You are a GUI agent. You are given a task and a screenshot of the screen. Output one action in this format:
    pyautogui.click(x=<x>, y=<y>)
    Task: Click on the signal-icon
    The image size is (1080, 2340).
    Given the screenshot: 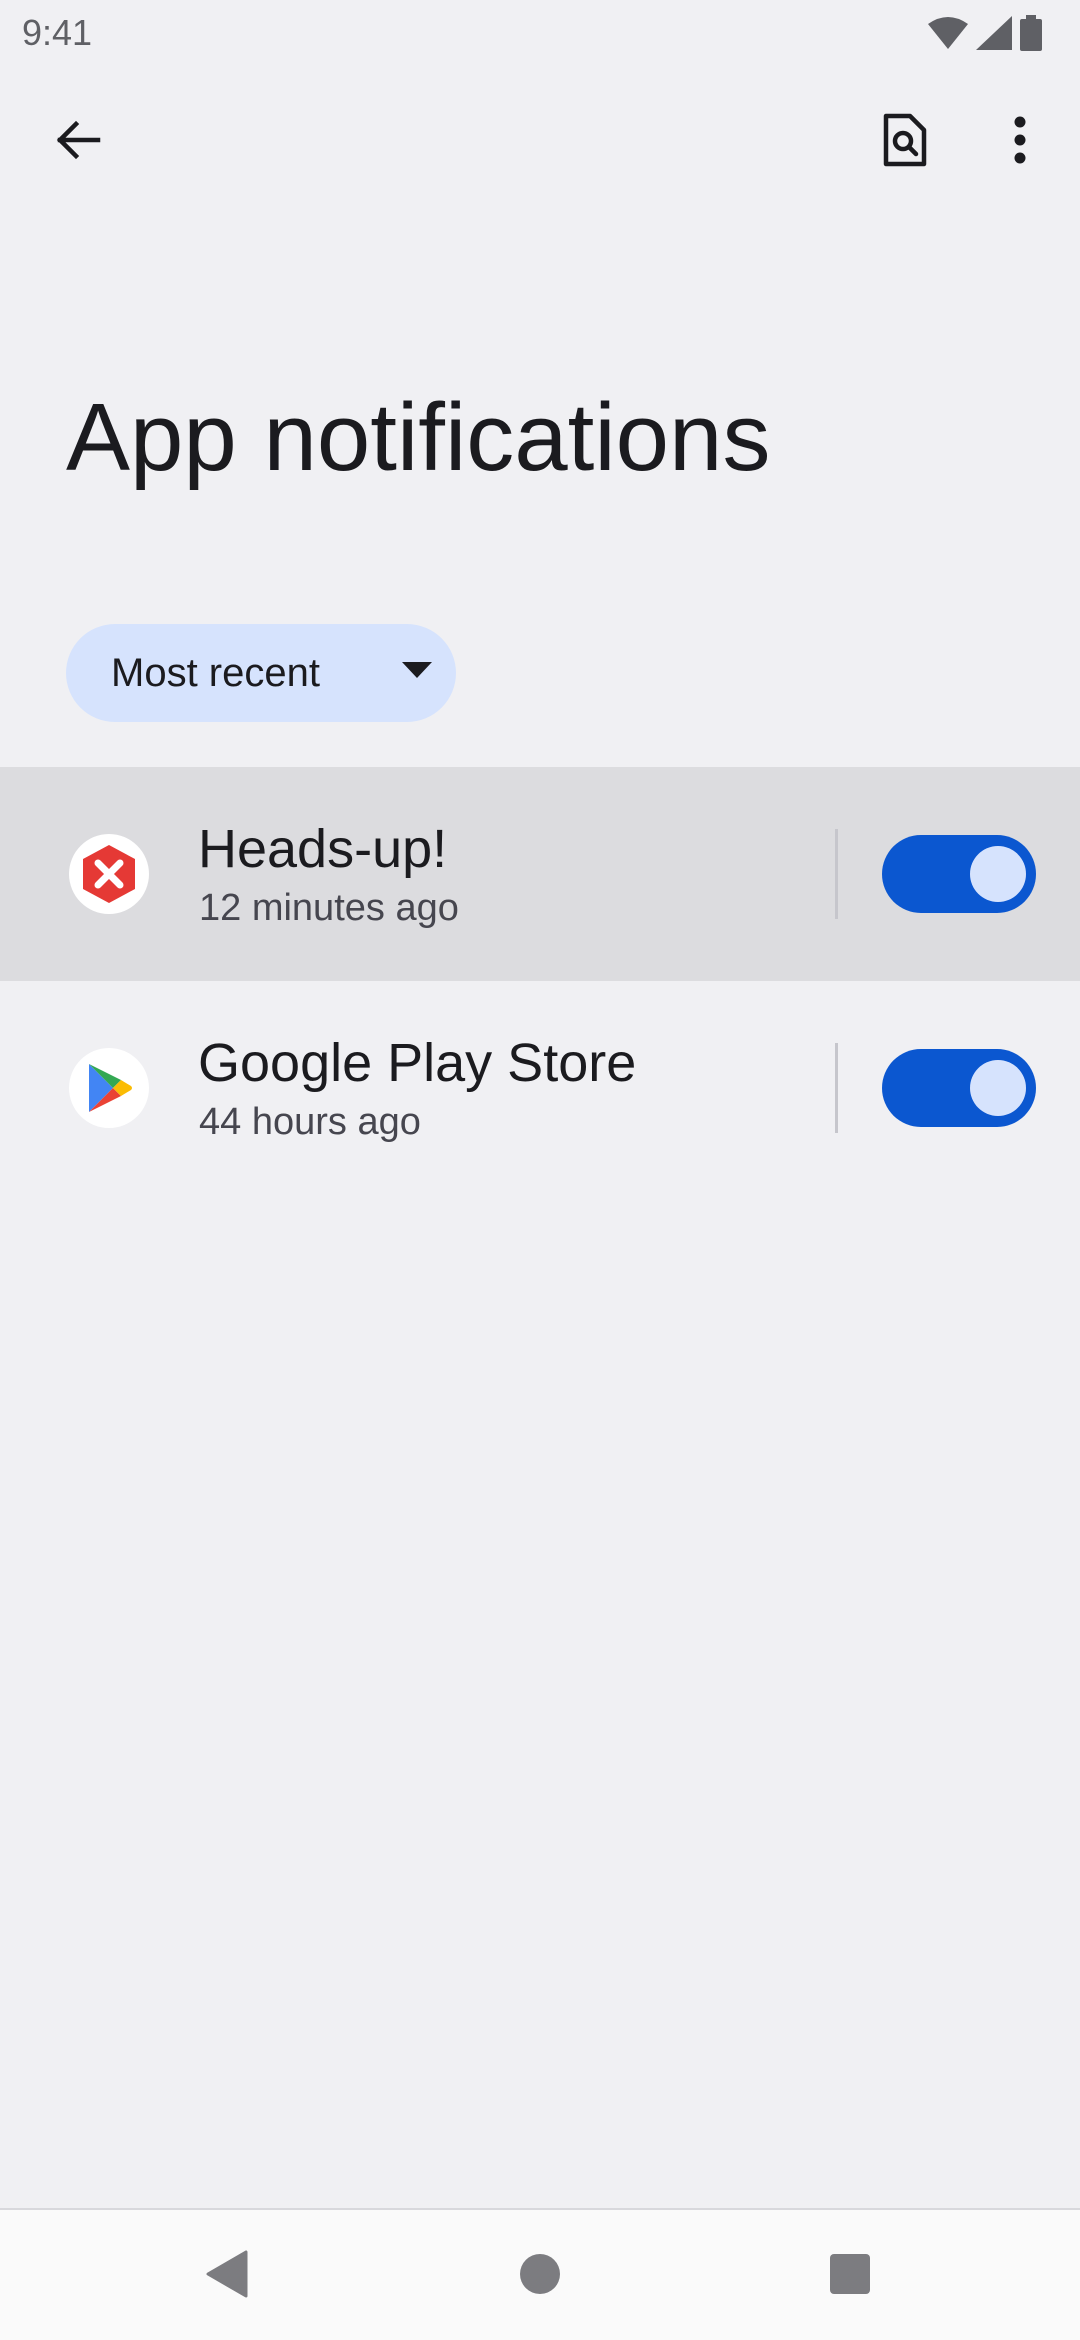 What is the action you would take?
    pyautogui.click(x=994, y=33)
    